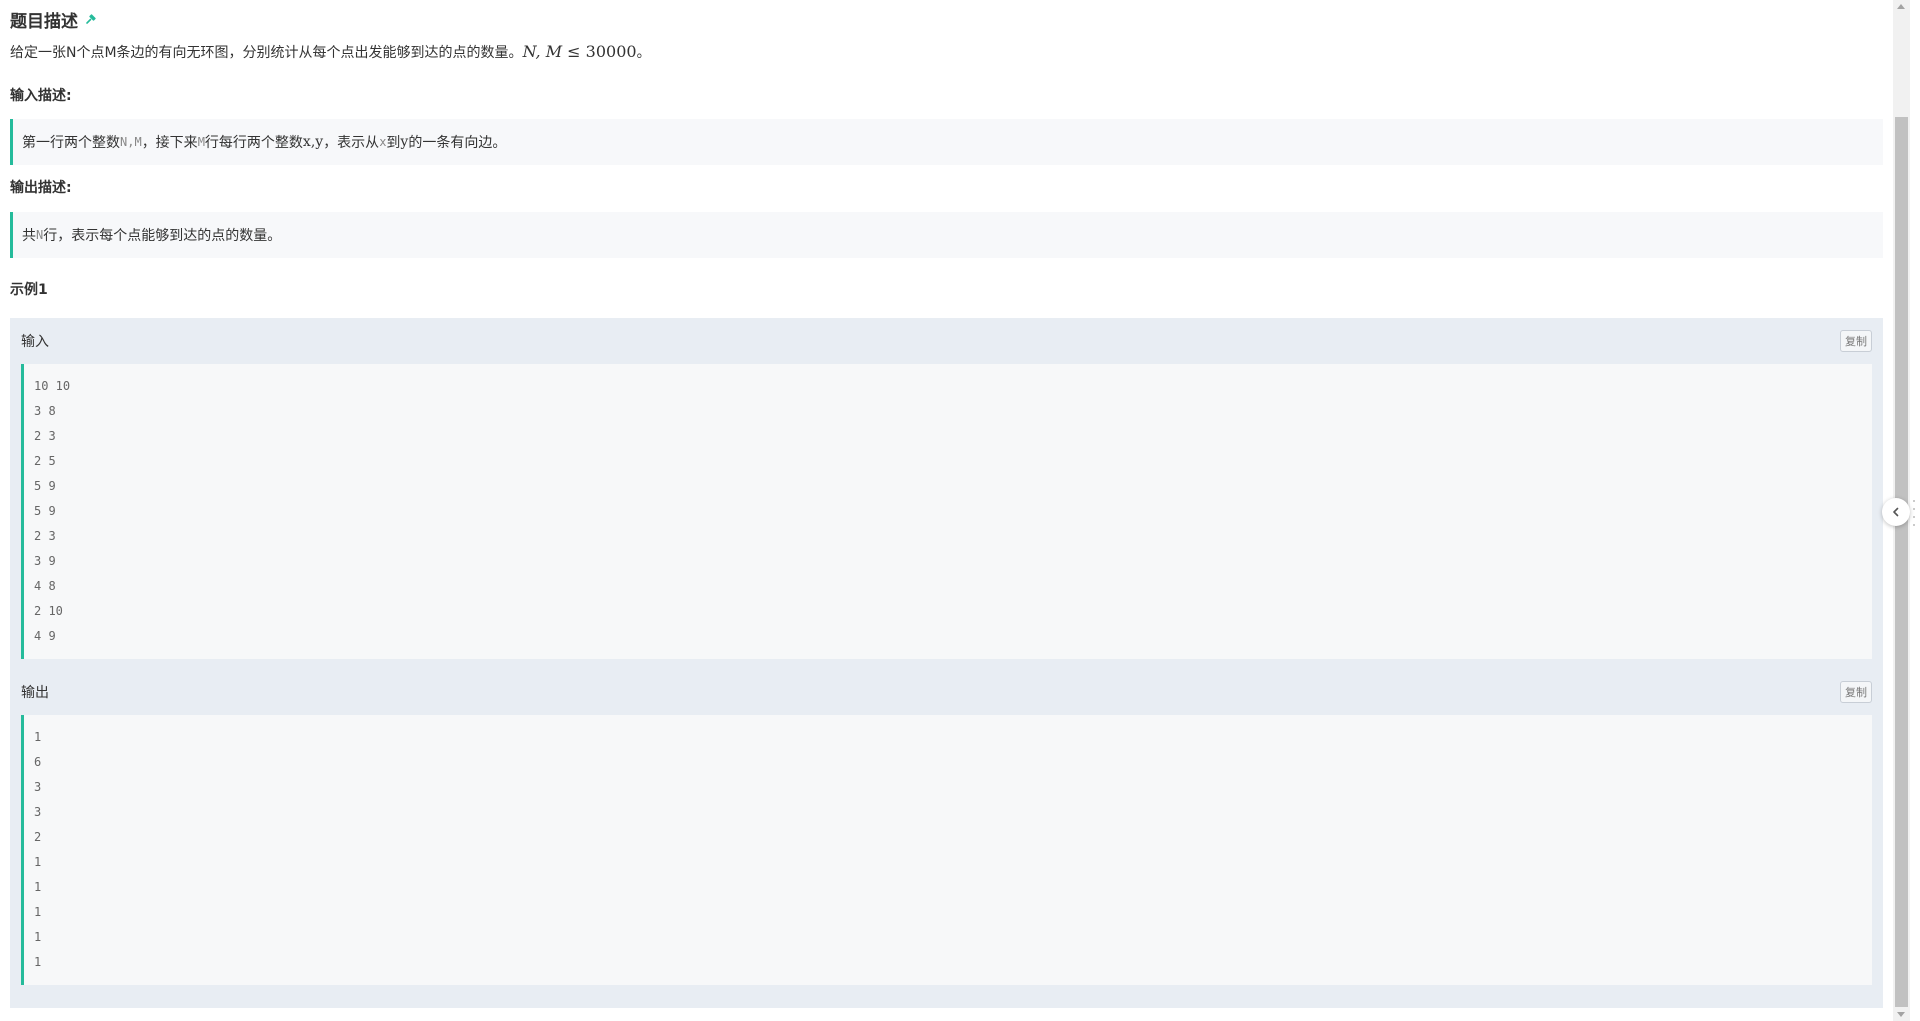  I want to click on input-desc-var: N,M, so click(131, 142).